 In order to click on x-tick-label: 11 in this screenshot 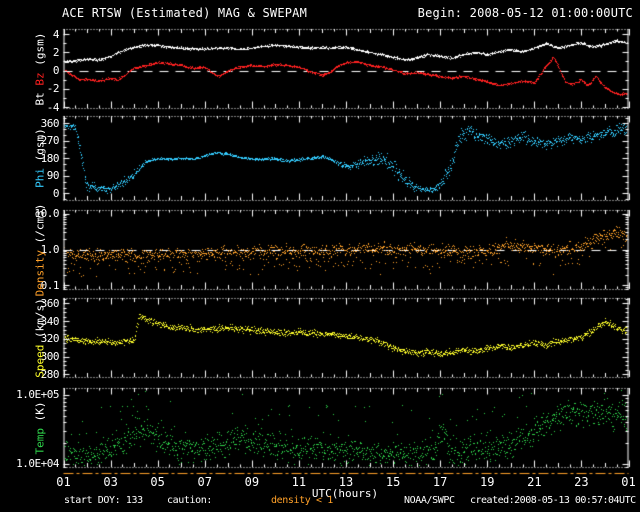, I will do `click(299, 482)`.